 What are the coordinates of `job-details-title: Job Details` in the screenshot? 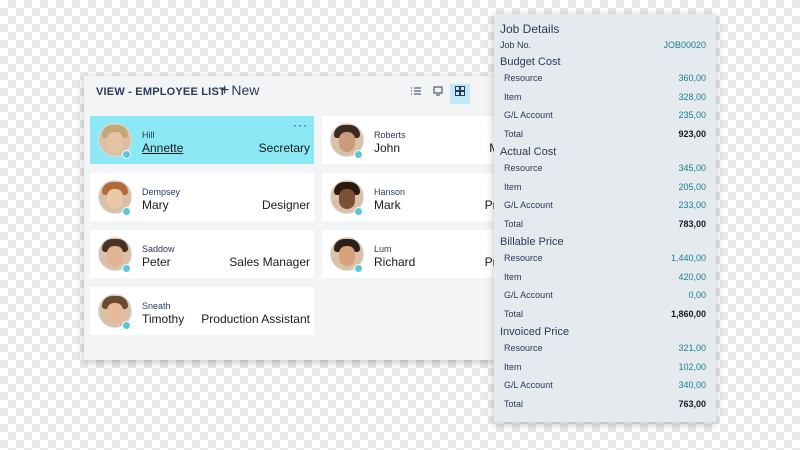 It's located at (530, 29).